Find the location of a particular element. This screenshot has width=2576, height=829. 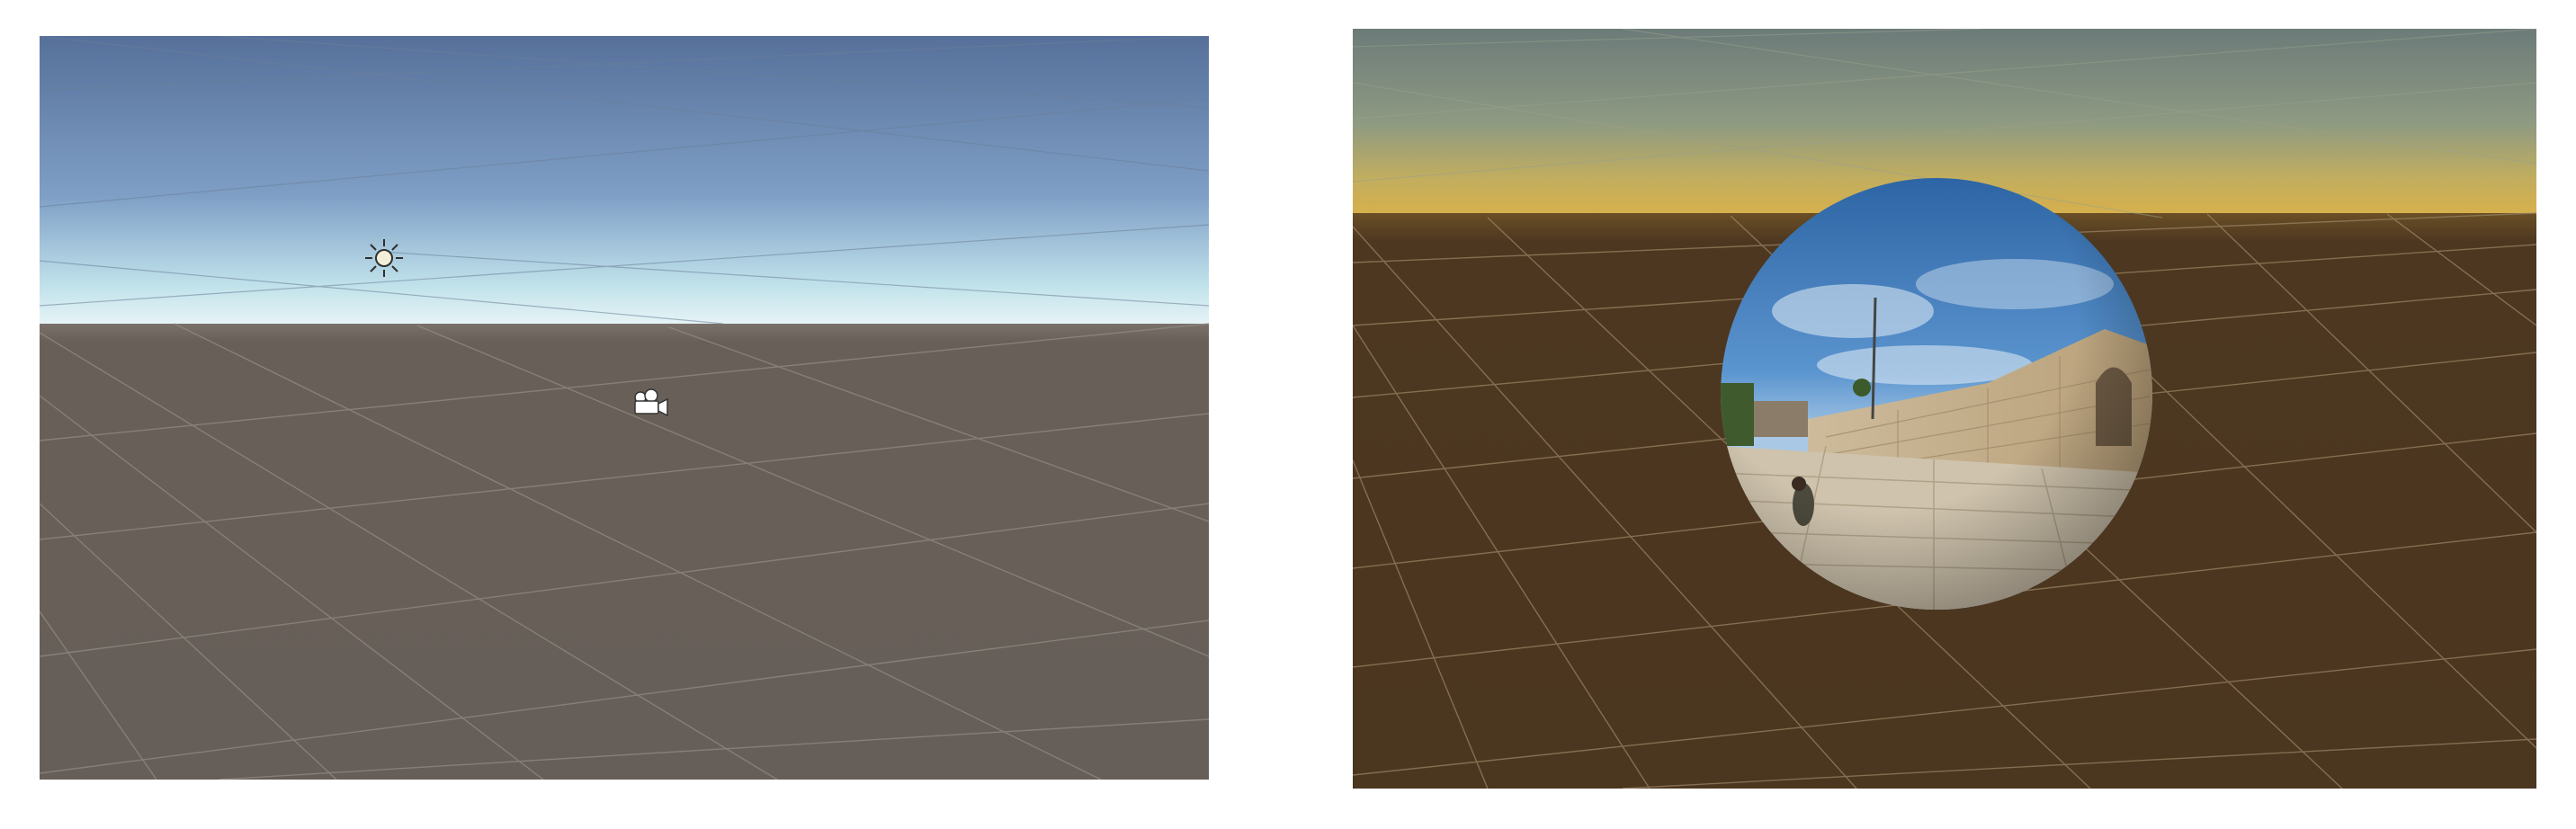

camera-icon is located at coordinates (650, 404).